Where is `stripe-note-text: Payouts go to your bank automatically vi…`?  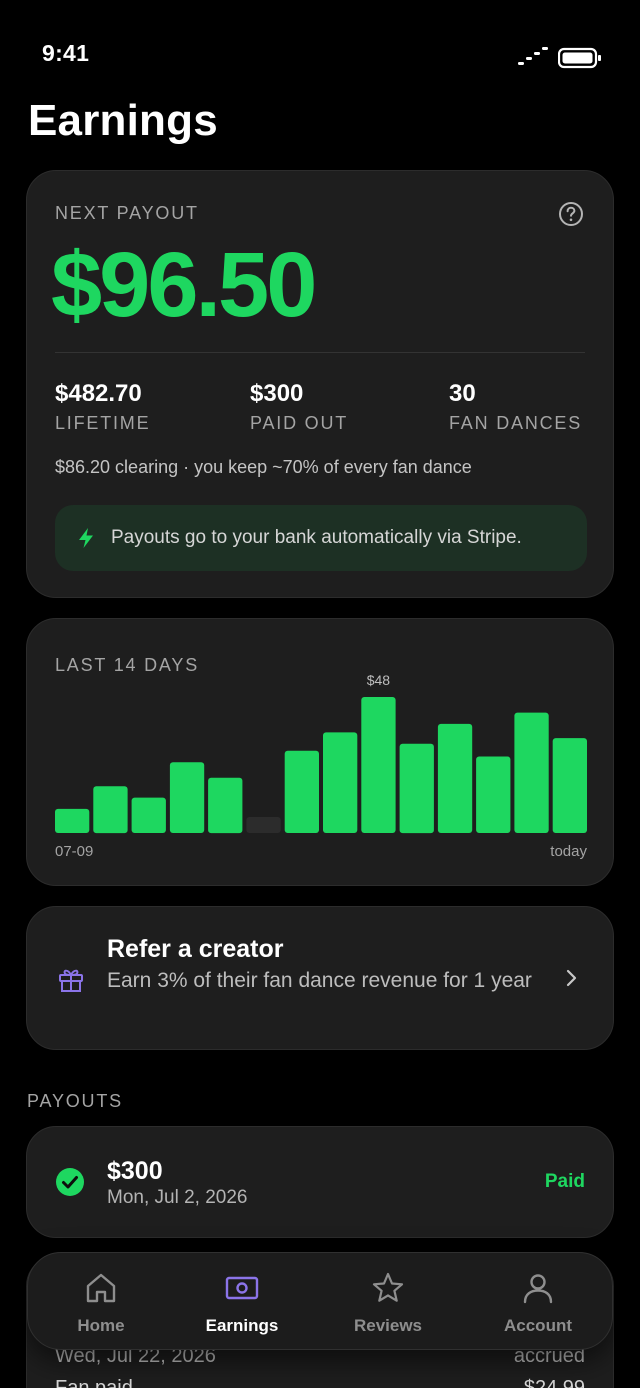
stripe-note-text: Payouts go to your bank automatically vi… is located at coordinates (316, 537).